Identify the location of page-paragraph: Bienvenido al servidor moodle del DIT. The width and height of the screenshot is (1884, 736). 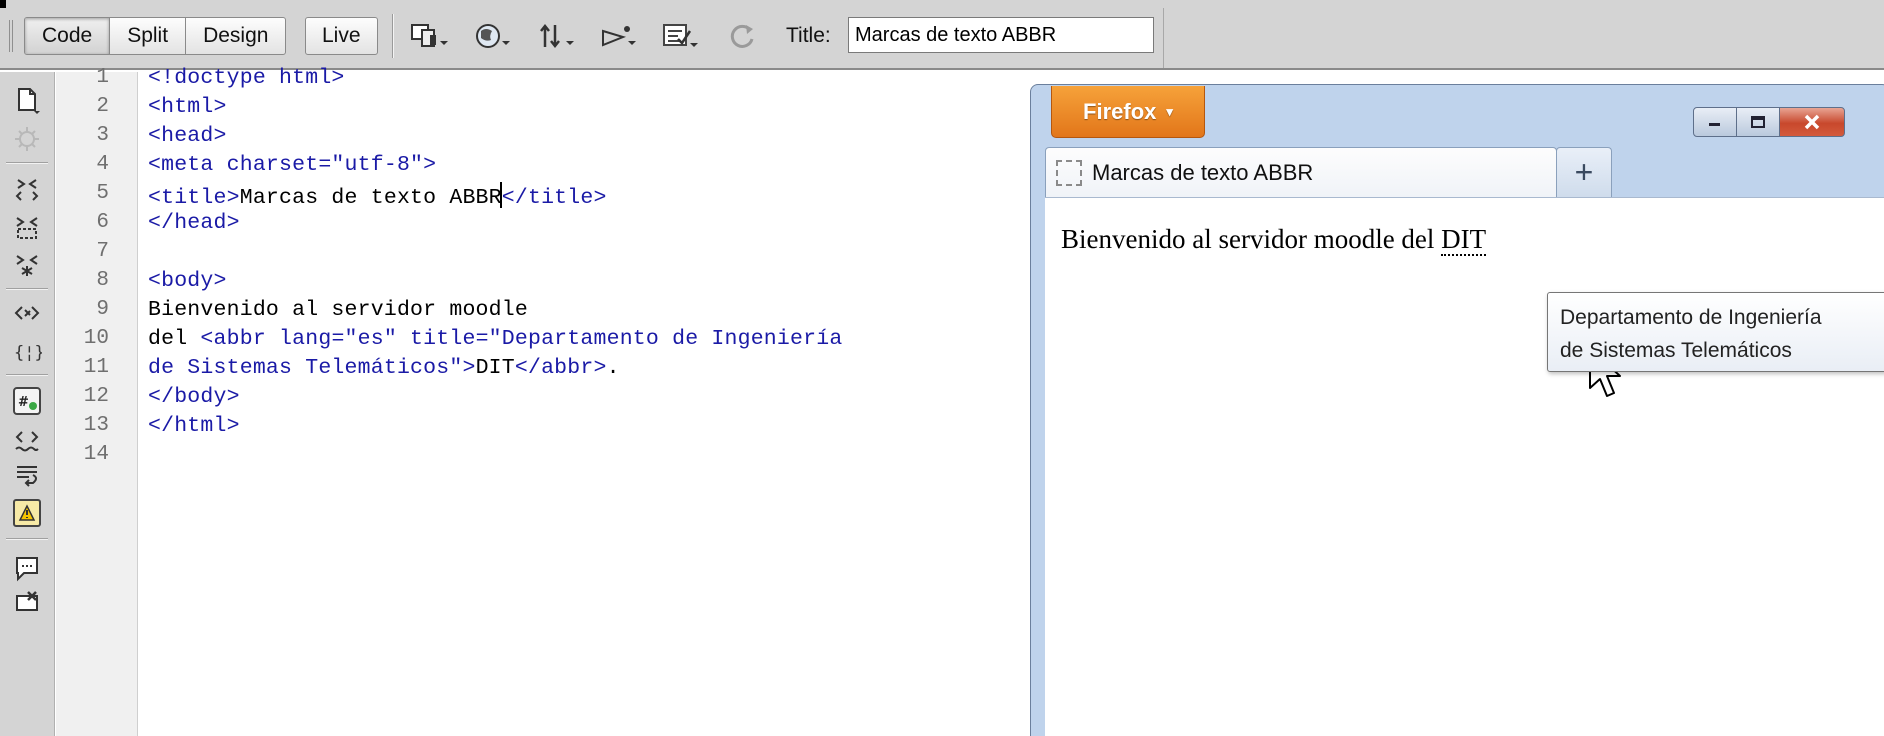
(1274, 240).